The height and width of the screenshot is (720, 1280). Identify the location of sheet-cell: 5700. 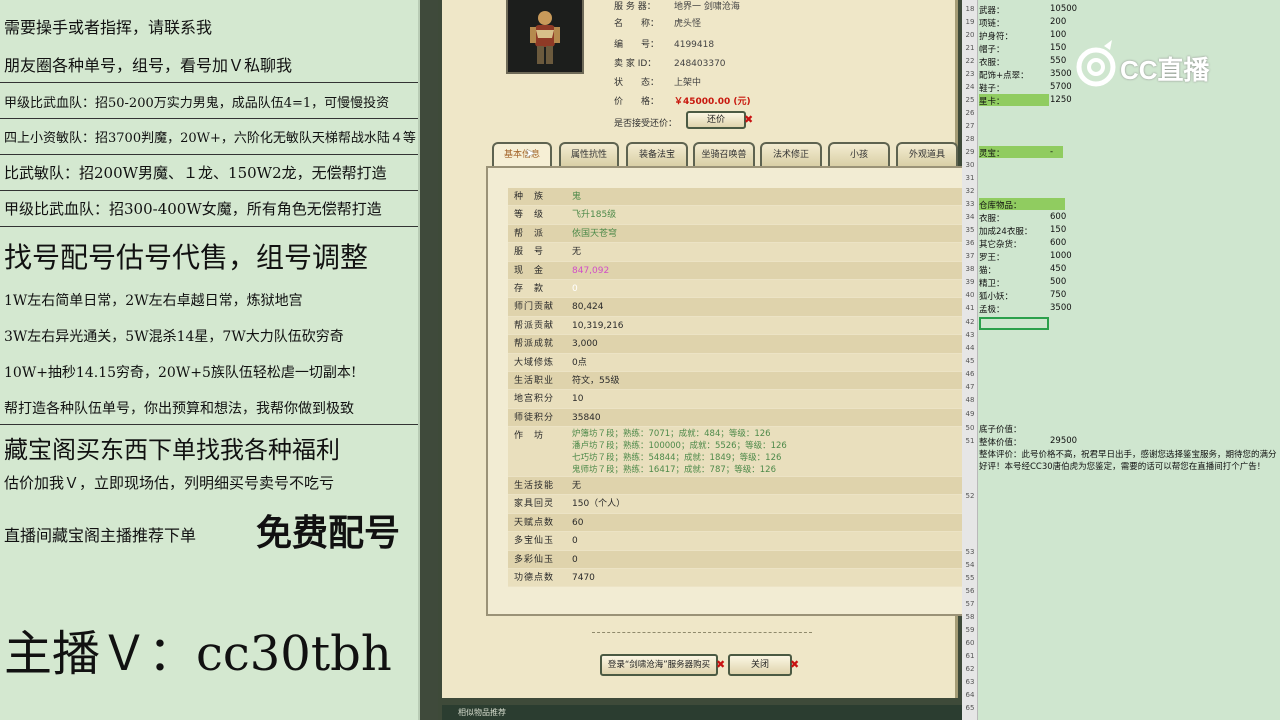
(1061, 87).